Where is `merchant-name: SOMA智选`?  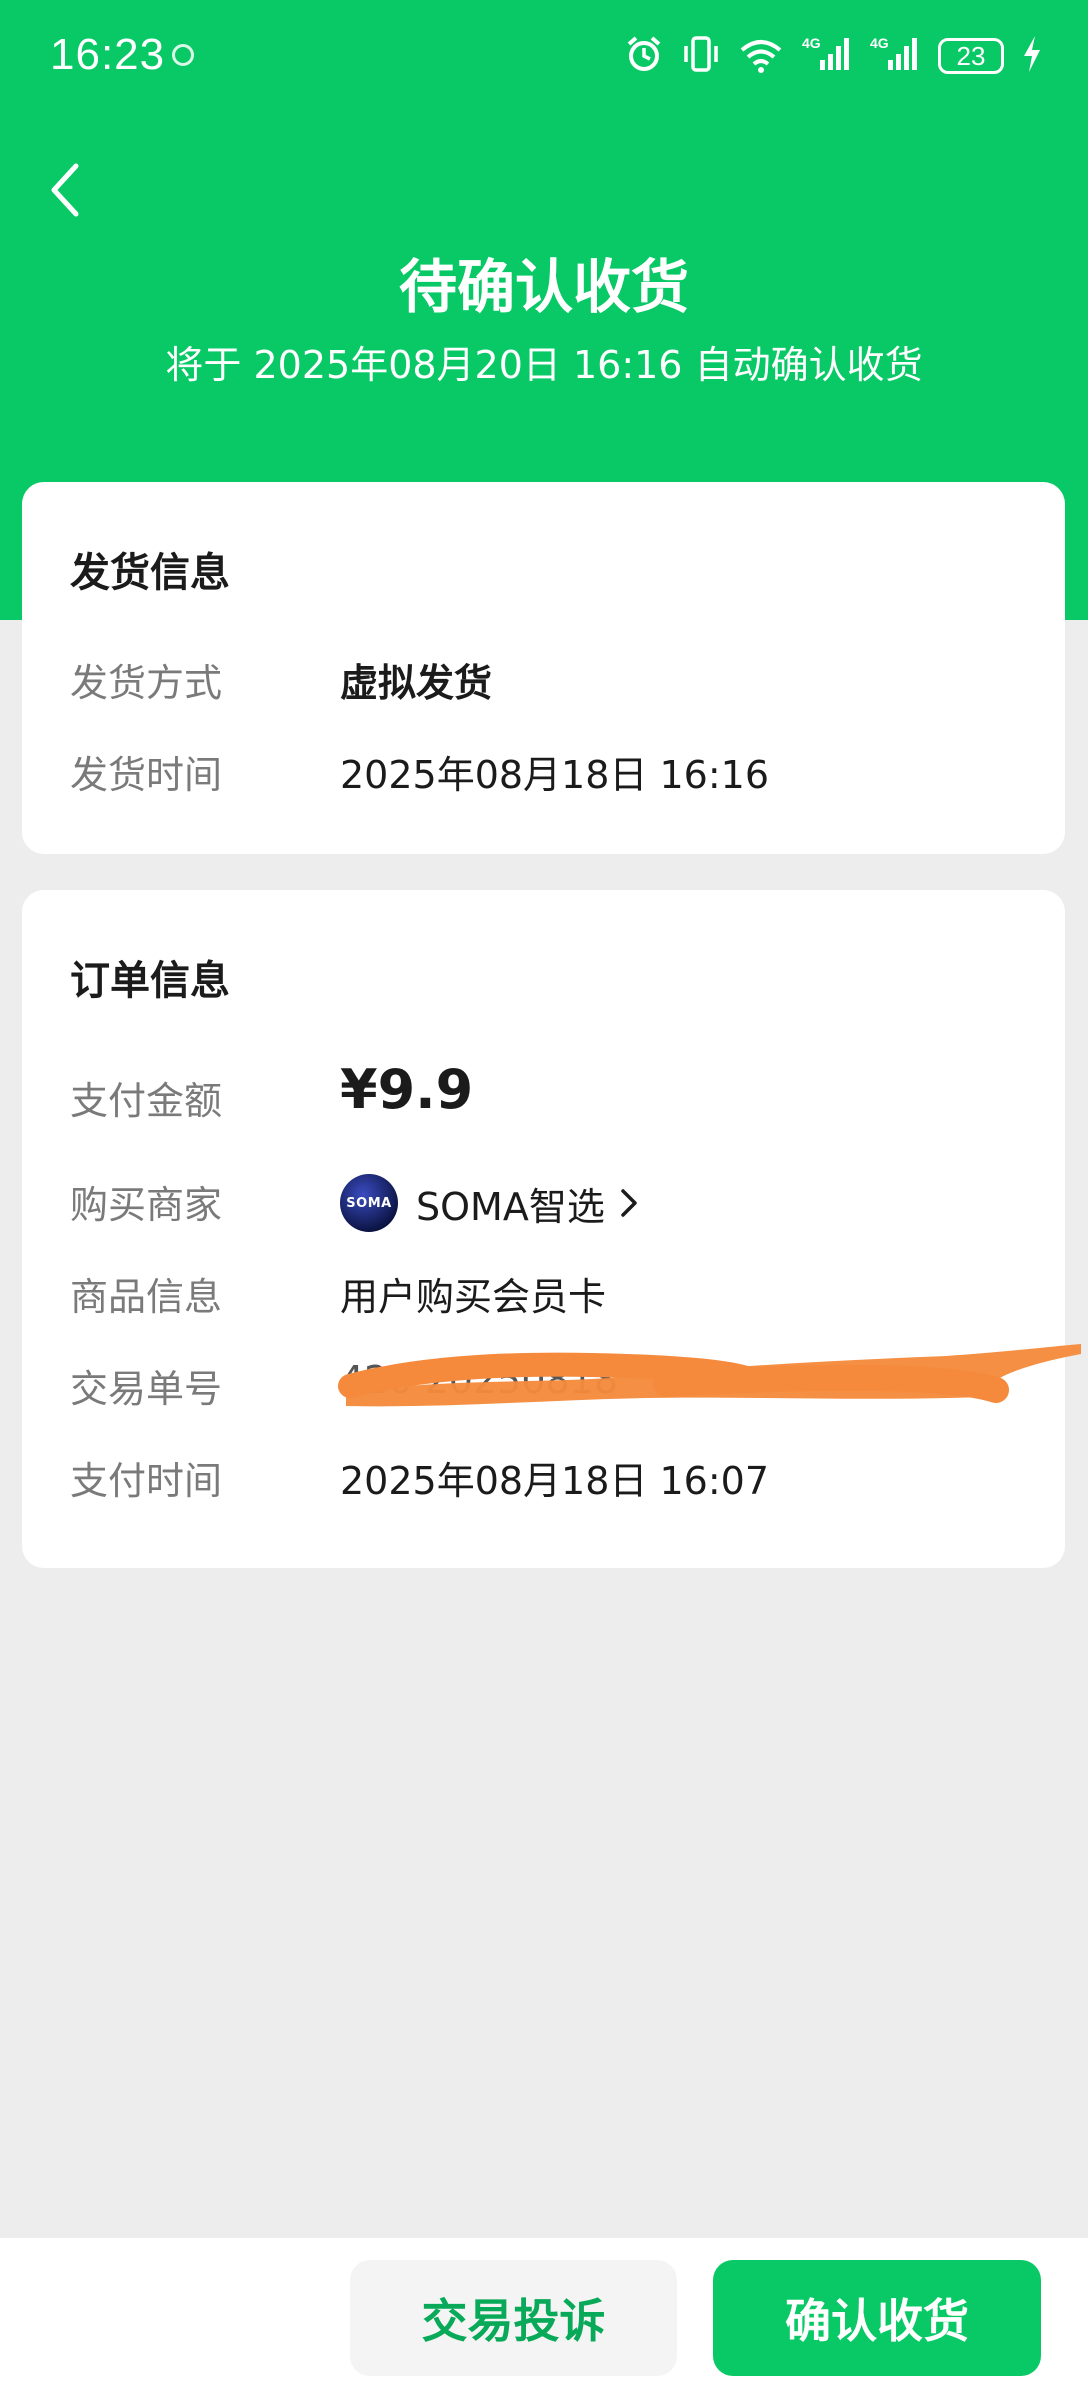 merchant-name: SOMA智选 is located at coordinates (510, 1206).